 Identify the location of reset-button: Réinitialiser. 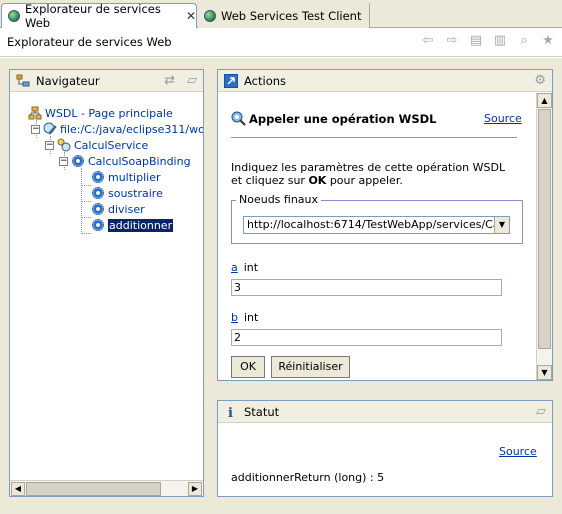
(310, 367).